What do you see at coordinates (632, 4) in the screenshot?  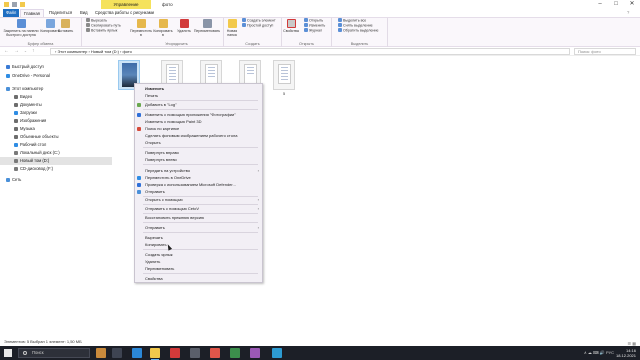 I see `close-button: ✕` at bounding box center [632, 4].